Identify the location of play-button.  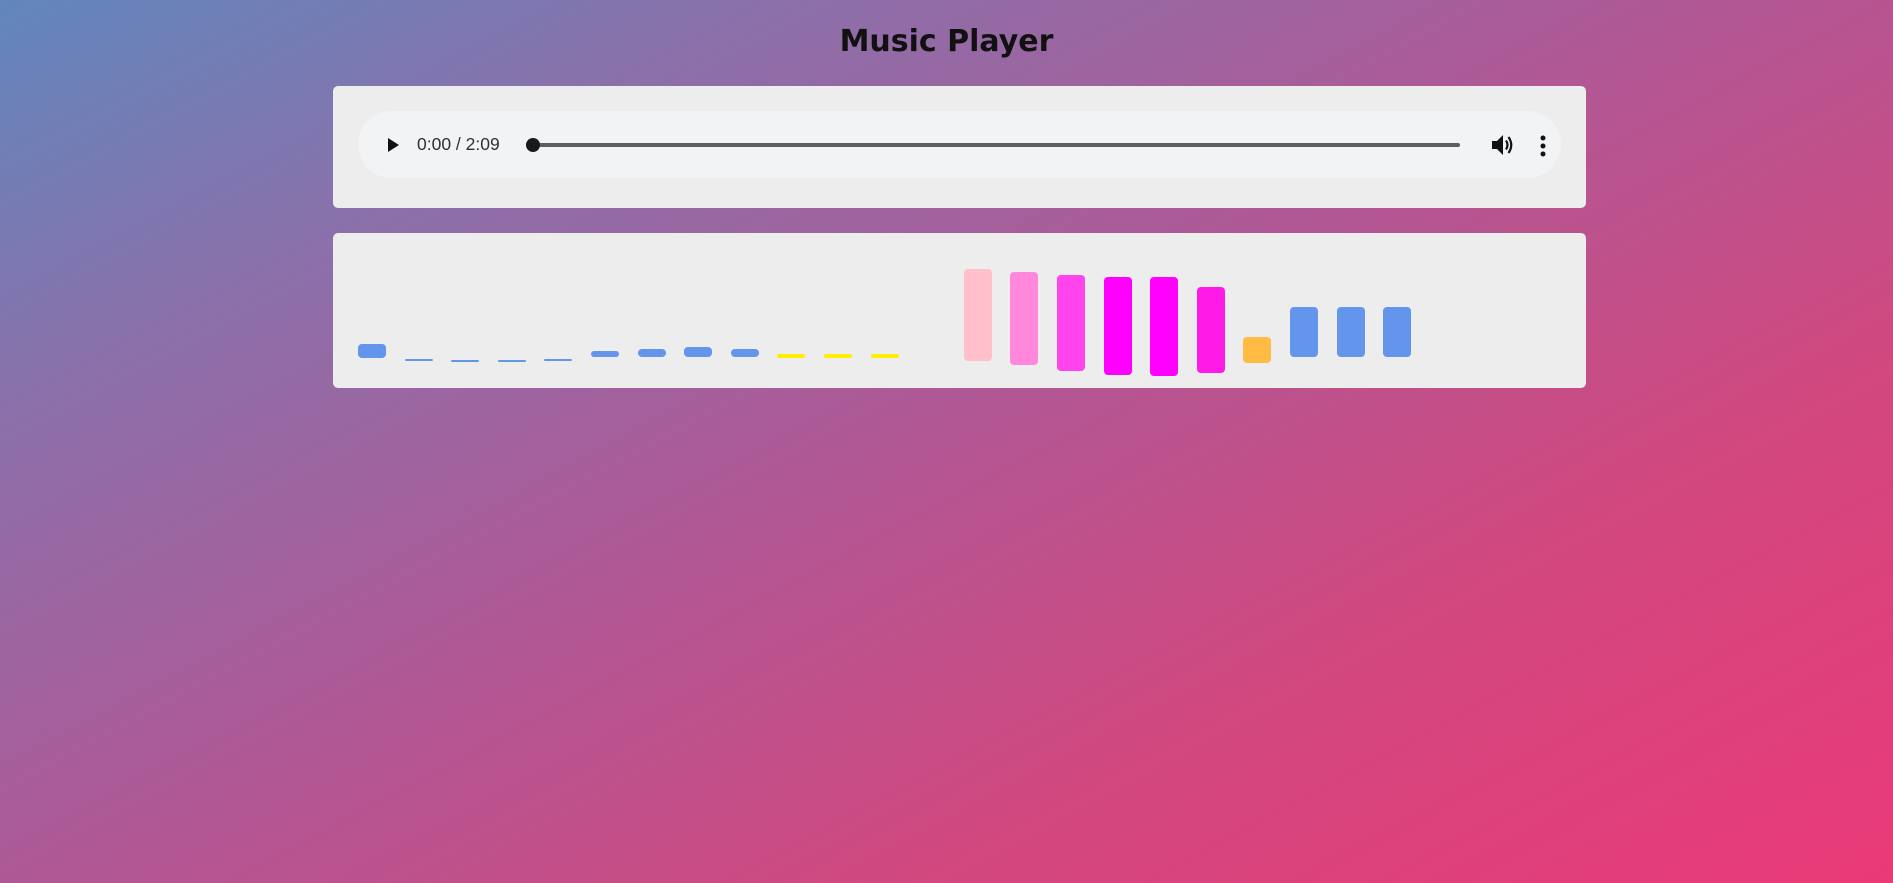
(393, 145).